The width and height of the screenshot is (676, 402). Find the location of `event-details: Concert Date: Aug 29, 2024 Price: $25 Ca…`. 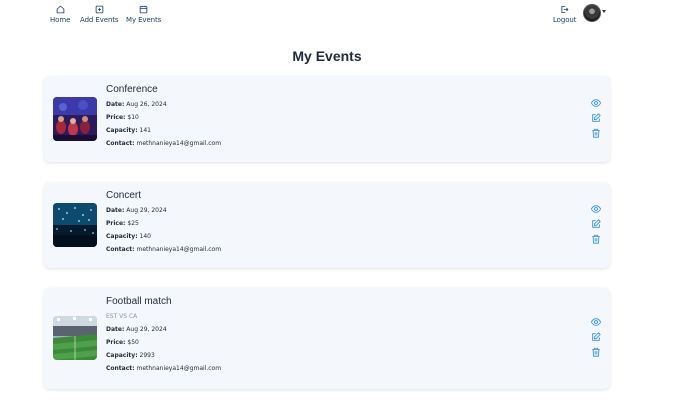

event-details: Concert Date: Aug 29, 2024 Price: $25 Ca… is located at coordinates (163, 224).